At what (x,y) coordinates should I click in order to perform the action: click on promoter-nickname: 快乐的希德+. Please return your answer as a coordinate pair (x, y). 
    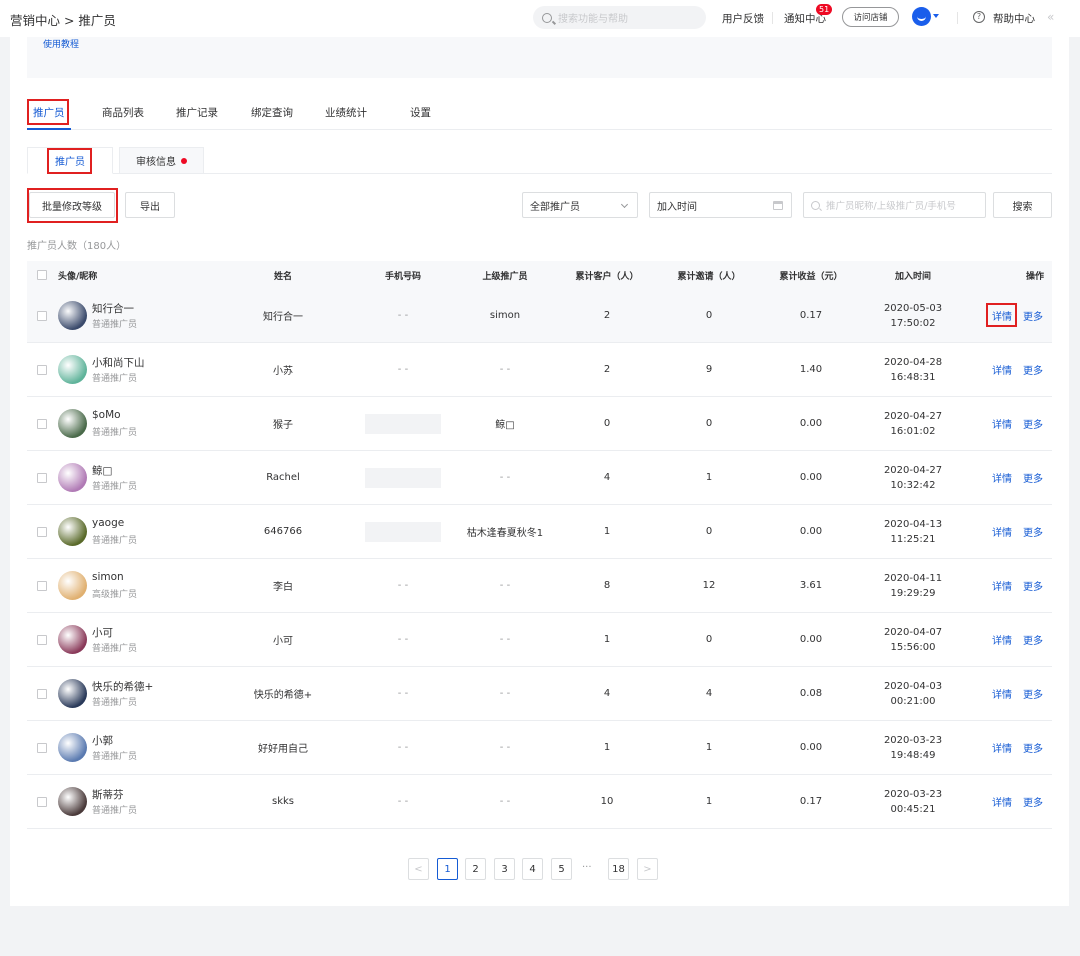
    Looking at the image, I should click on (123, 687).